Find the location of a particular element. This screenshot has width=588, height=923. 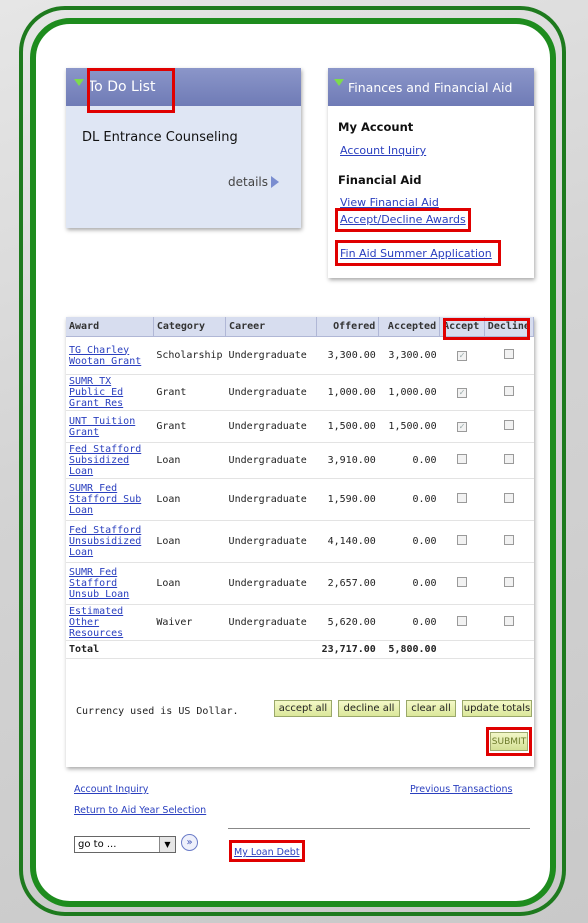

offered-cell: 1,500.00 is located at coordinates (347, 426).